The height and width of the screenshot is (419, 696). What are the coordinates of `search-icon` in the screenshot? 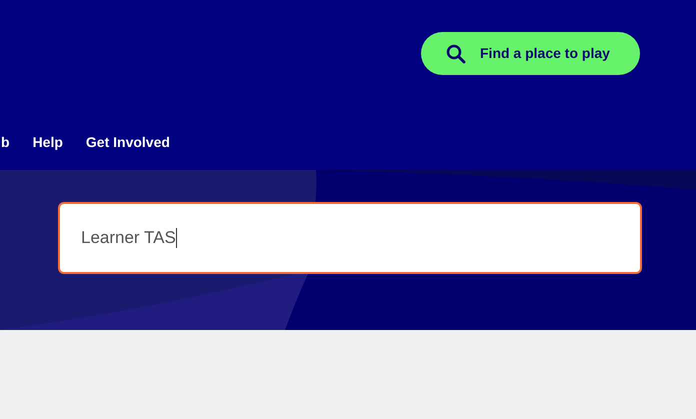 It's located at (456, 54).